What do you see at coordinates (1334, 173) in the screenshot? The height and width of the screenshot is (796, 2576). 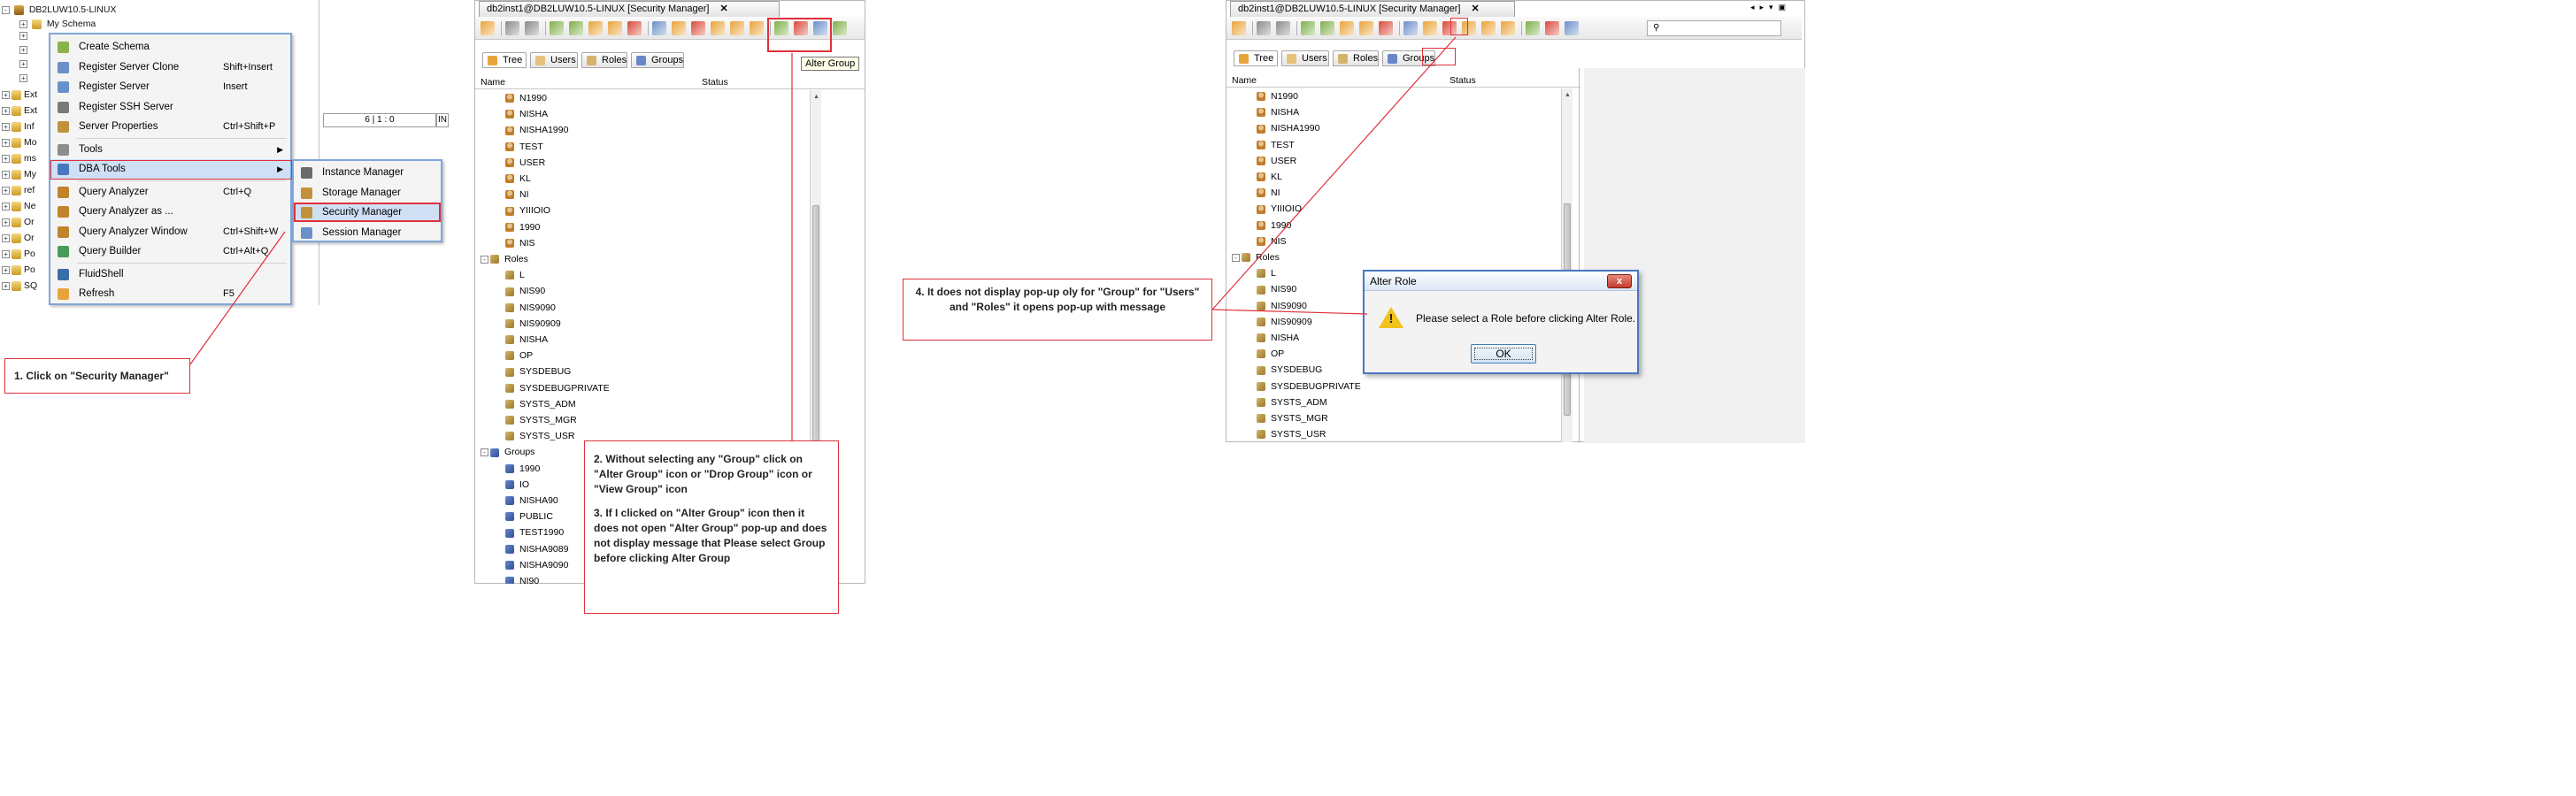 I see `connector-line-step-4-icon` at bounding box center [1334, 173].